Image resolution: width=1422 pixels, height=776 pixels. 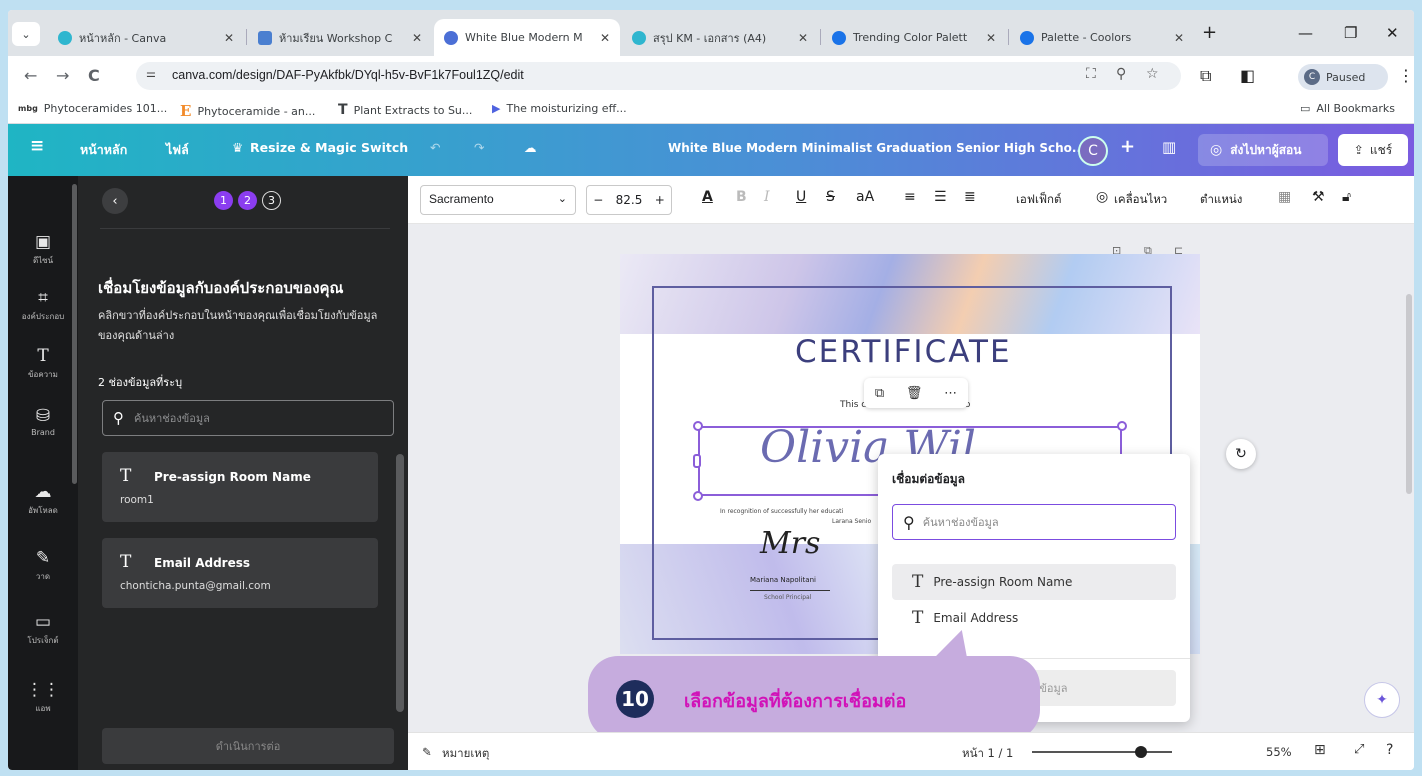 I want to click on rail-projects: ▭ โปรเจ็กต์, so click(x=43, y=629).